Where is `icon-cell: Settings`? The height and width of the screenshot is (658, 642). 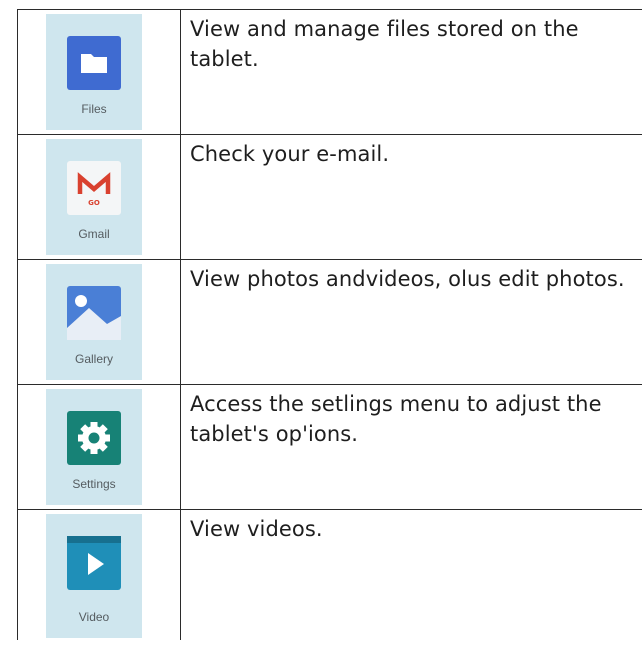
icon-cell: Settings is located at coordinates (99, 447).